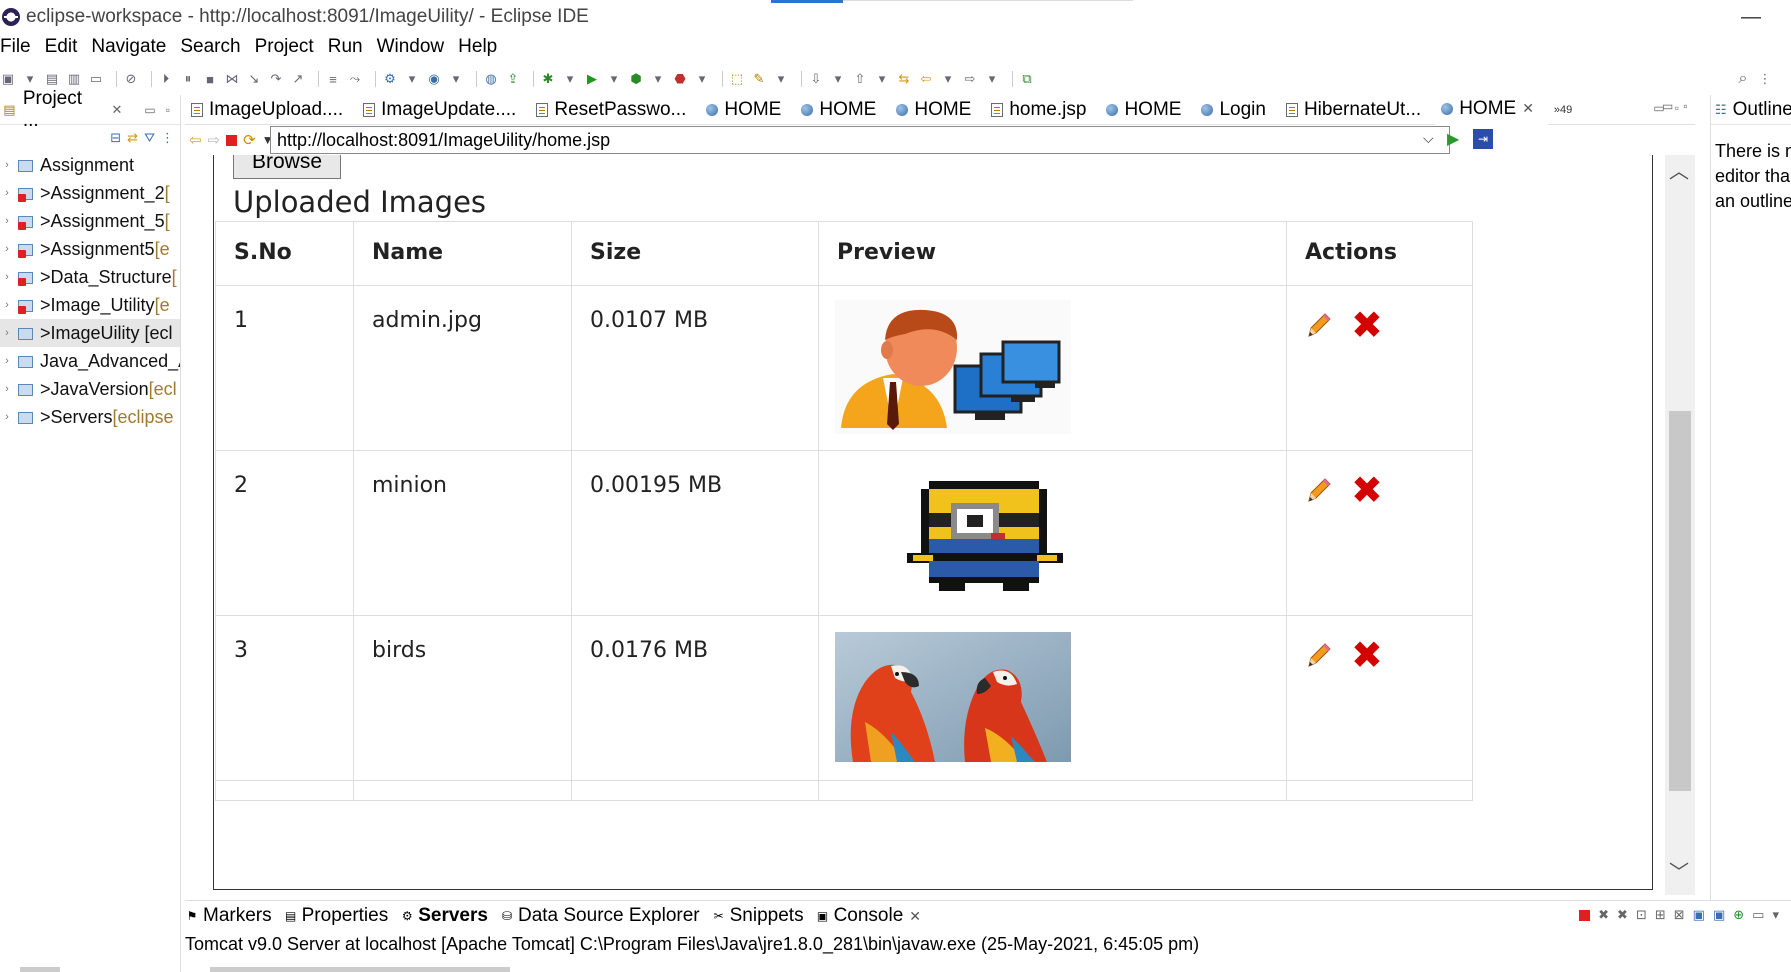  What do you see at coordinates (592, 79) in the screenshot?
I see `run-icon: ▶` at bounding box center [592, 79].